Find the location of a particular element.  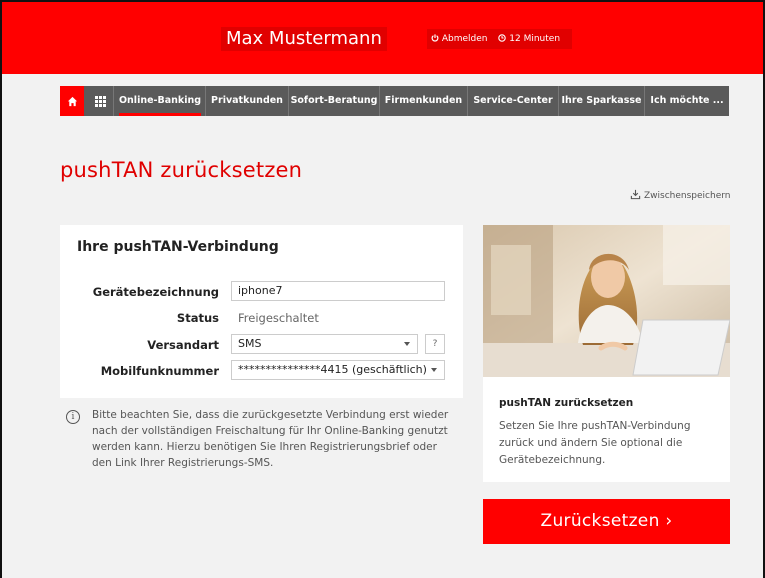

session-info: Abmelden 12 Minuten is located at coordinates (500, 39).